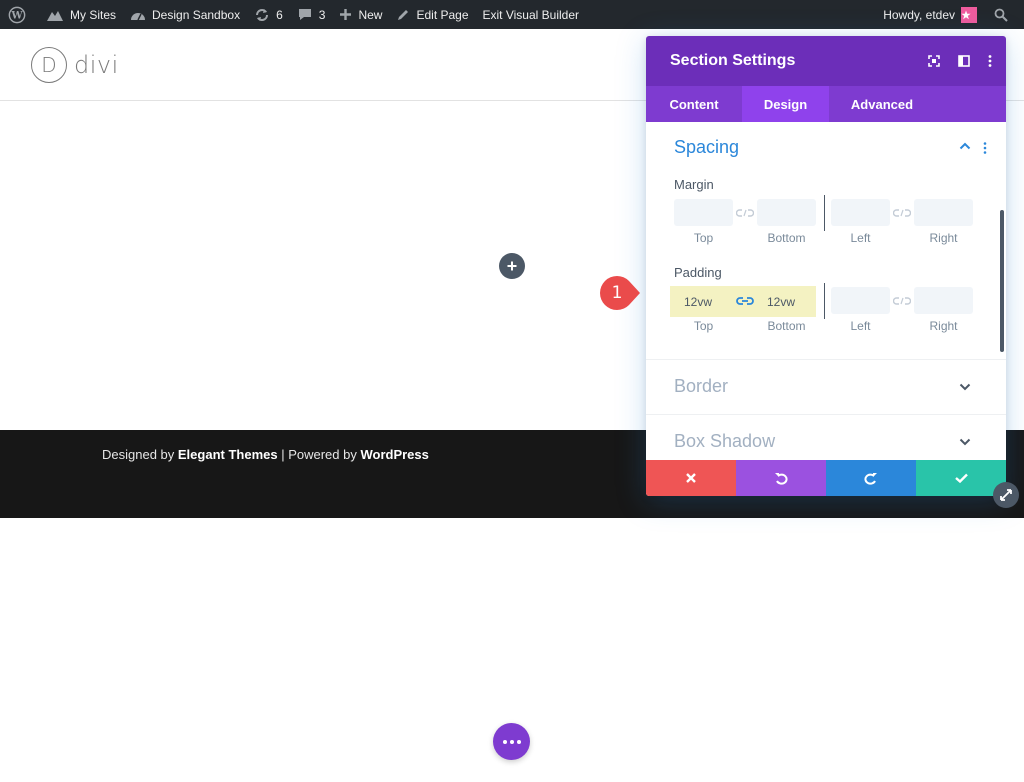  What do you see at coordinates (694, 184) in the screenshot?
I see `margin-label: Margin` at bounding box center [694, 184].